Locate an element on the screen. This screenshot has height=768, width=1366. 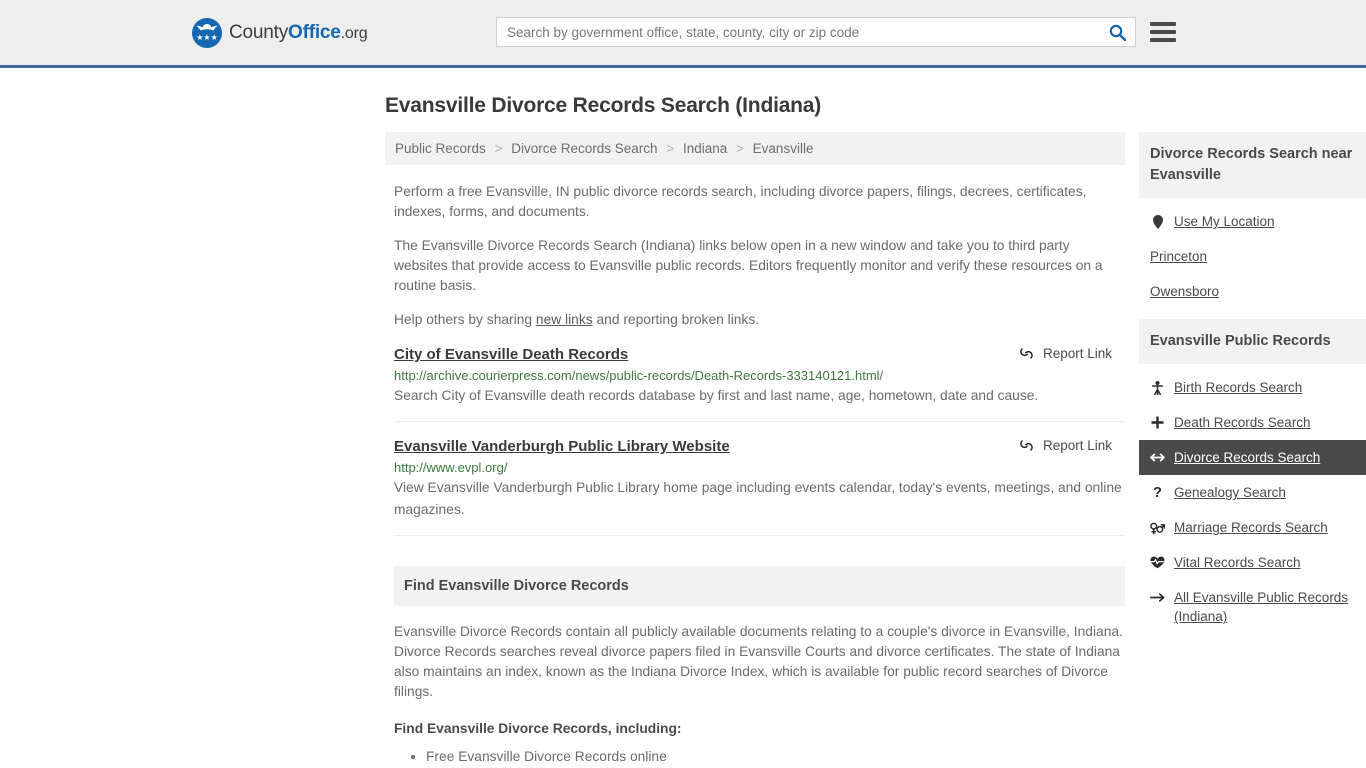
site-logo: ★★★ CountyOffice.org is located at coordinates (280, 32).